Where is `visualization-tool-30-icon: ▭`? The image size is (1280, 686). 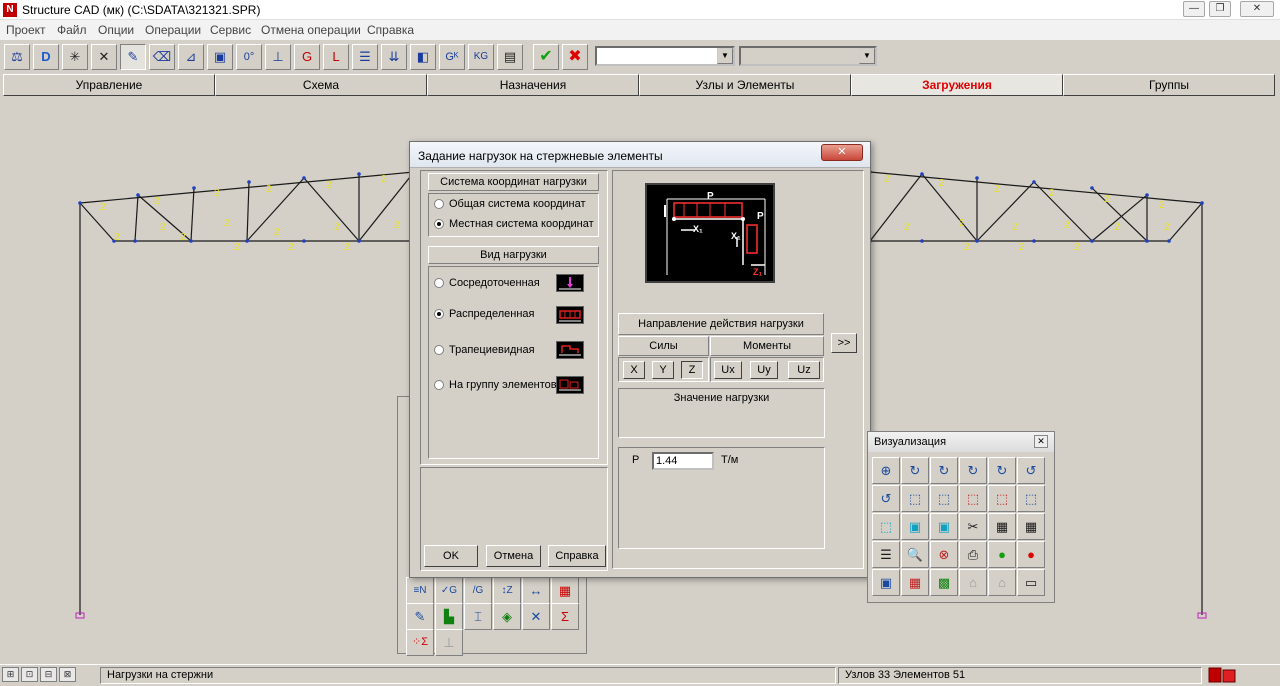
visualization-tool-30-icon: ▭ is located at coordinates (1031, 582).